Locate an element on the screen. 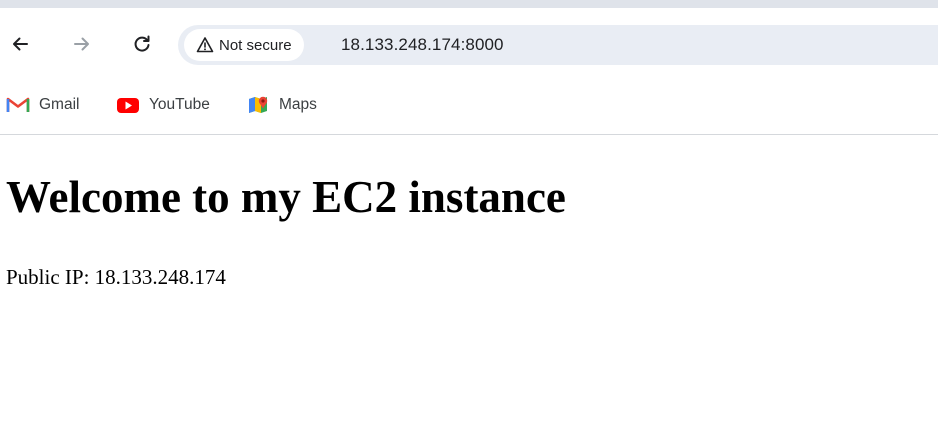 This screenshot has width=938, height=426. forward-button is located at coordinates (82, 44).